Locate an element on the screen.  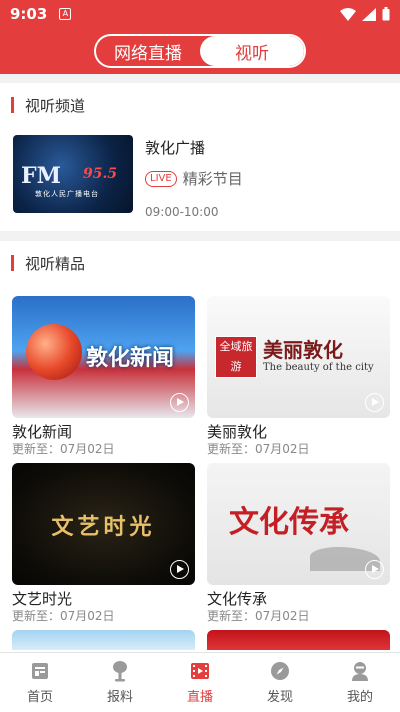
tab-live: 直播 is located at coordinates (200, 682).